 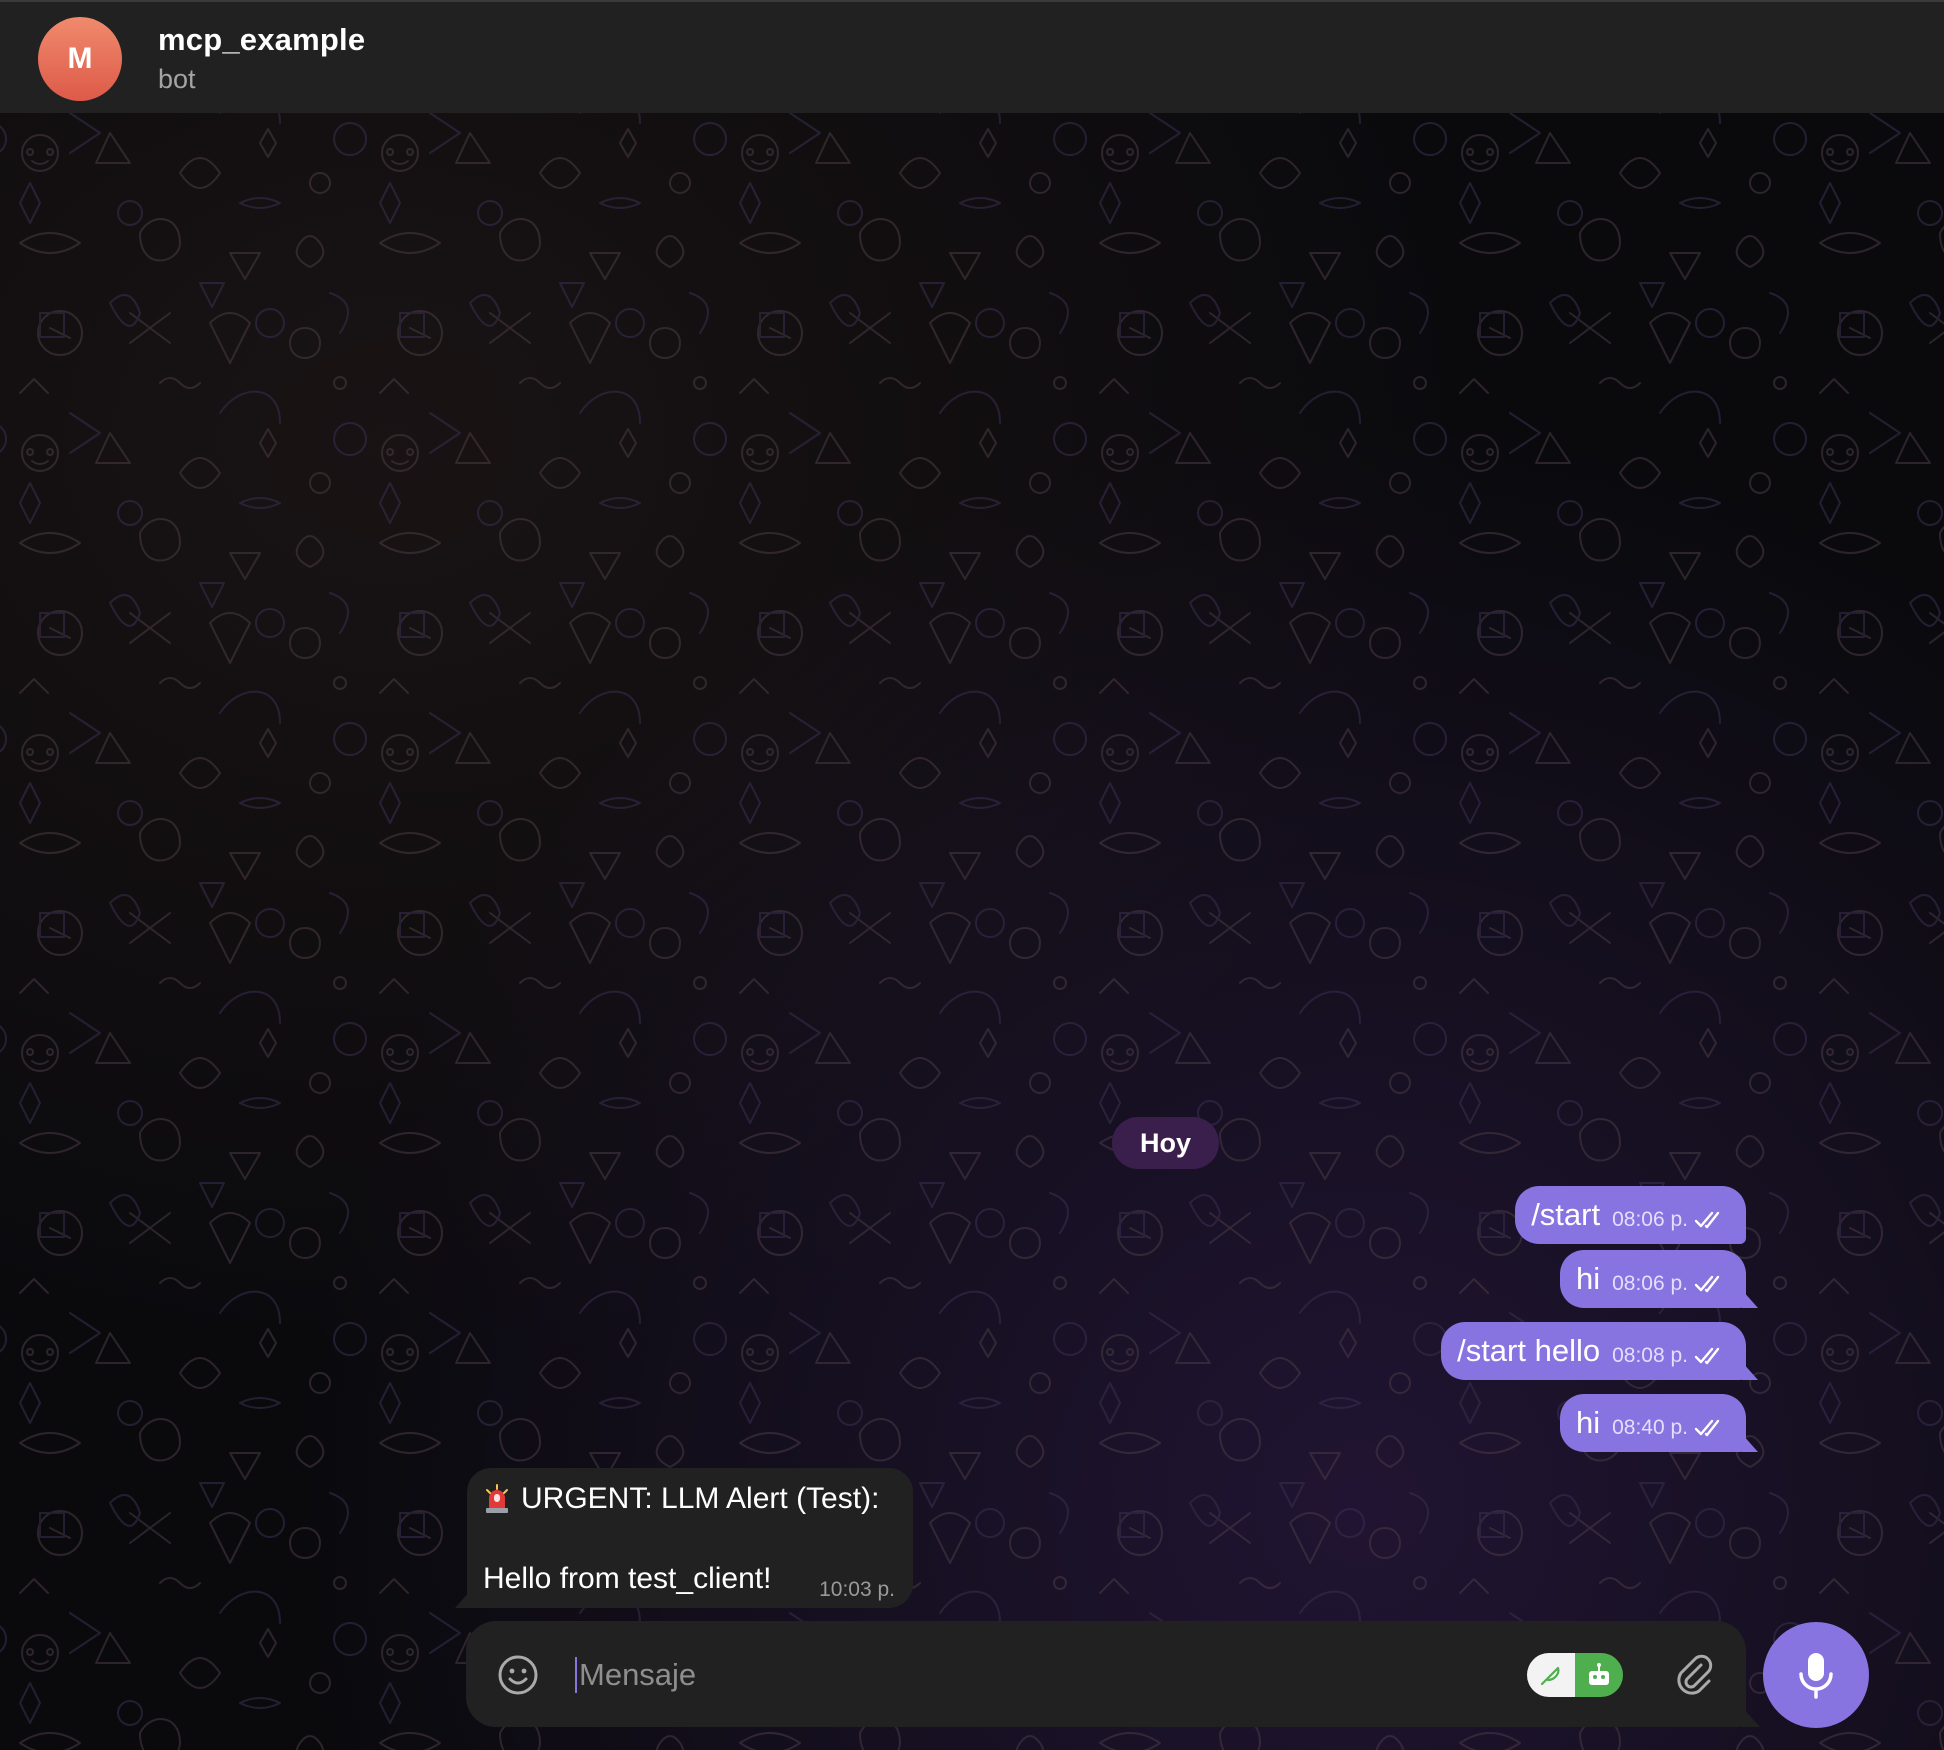 I want to click on outgoing-message: hi 08:40 p., so click(x=1659, y=1423).